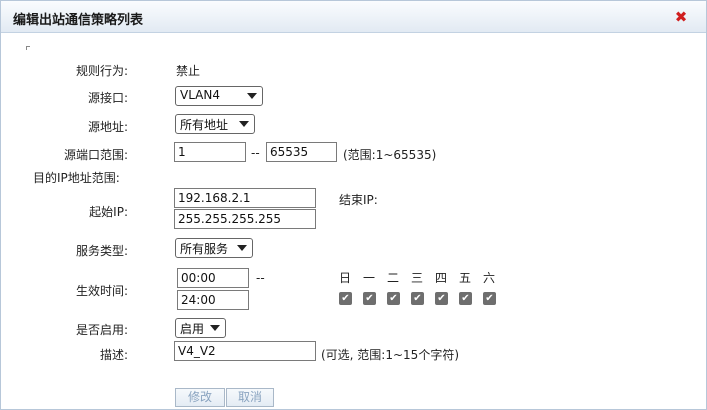  Describe the element at coordinates (213, 300) in the screenshot. I see `time-end-input` at that location.